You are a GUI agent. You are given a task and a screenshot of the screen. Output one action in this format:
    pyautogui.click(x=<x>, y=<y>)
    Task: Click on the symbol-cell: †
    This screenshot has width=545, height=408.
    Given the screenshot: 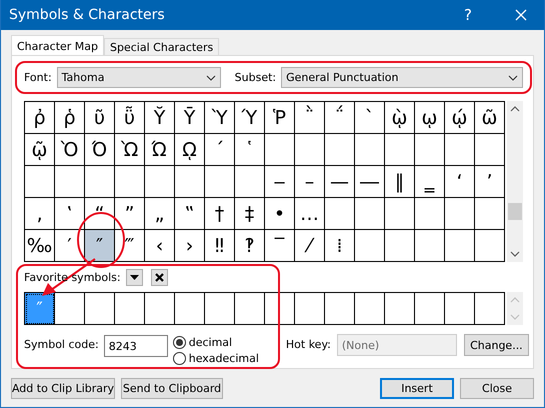 What is the action you would take?
    pyautogui.click(x=220, y=214)
    